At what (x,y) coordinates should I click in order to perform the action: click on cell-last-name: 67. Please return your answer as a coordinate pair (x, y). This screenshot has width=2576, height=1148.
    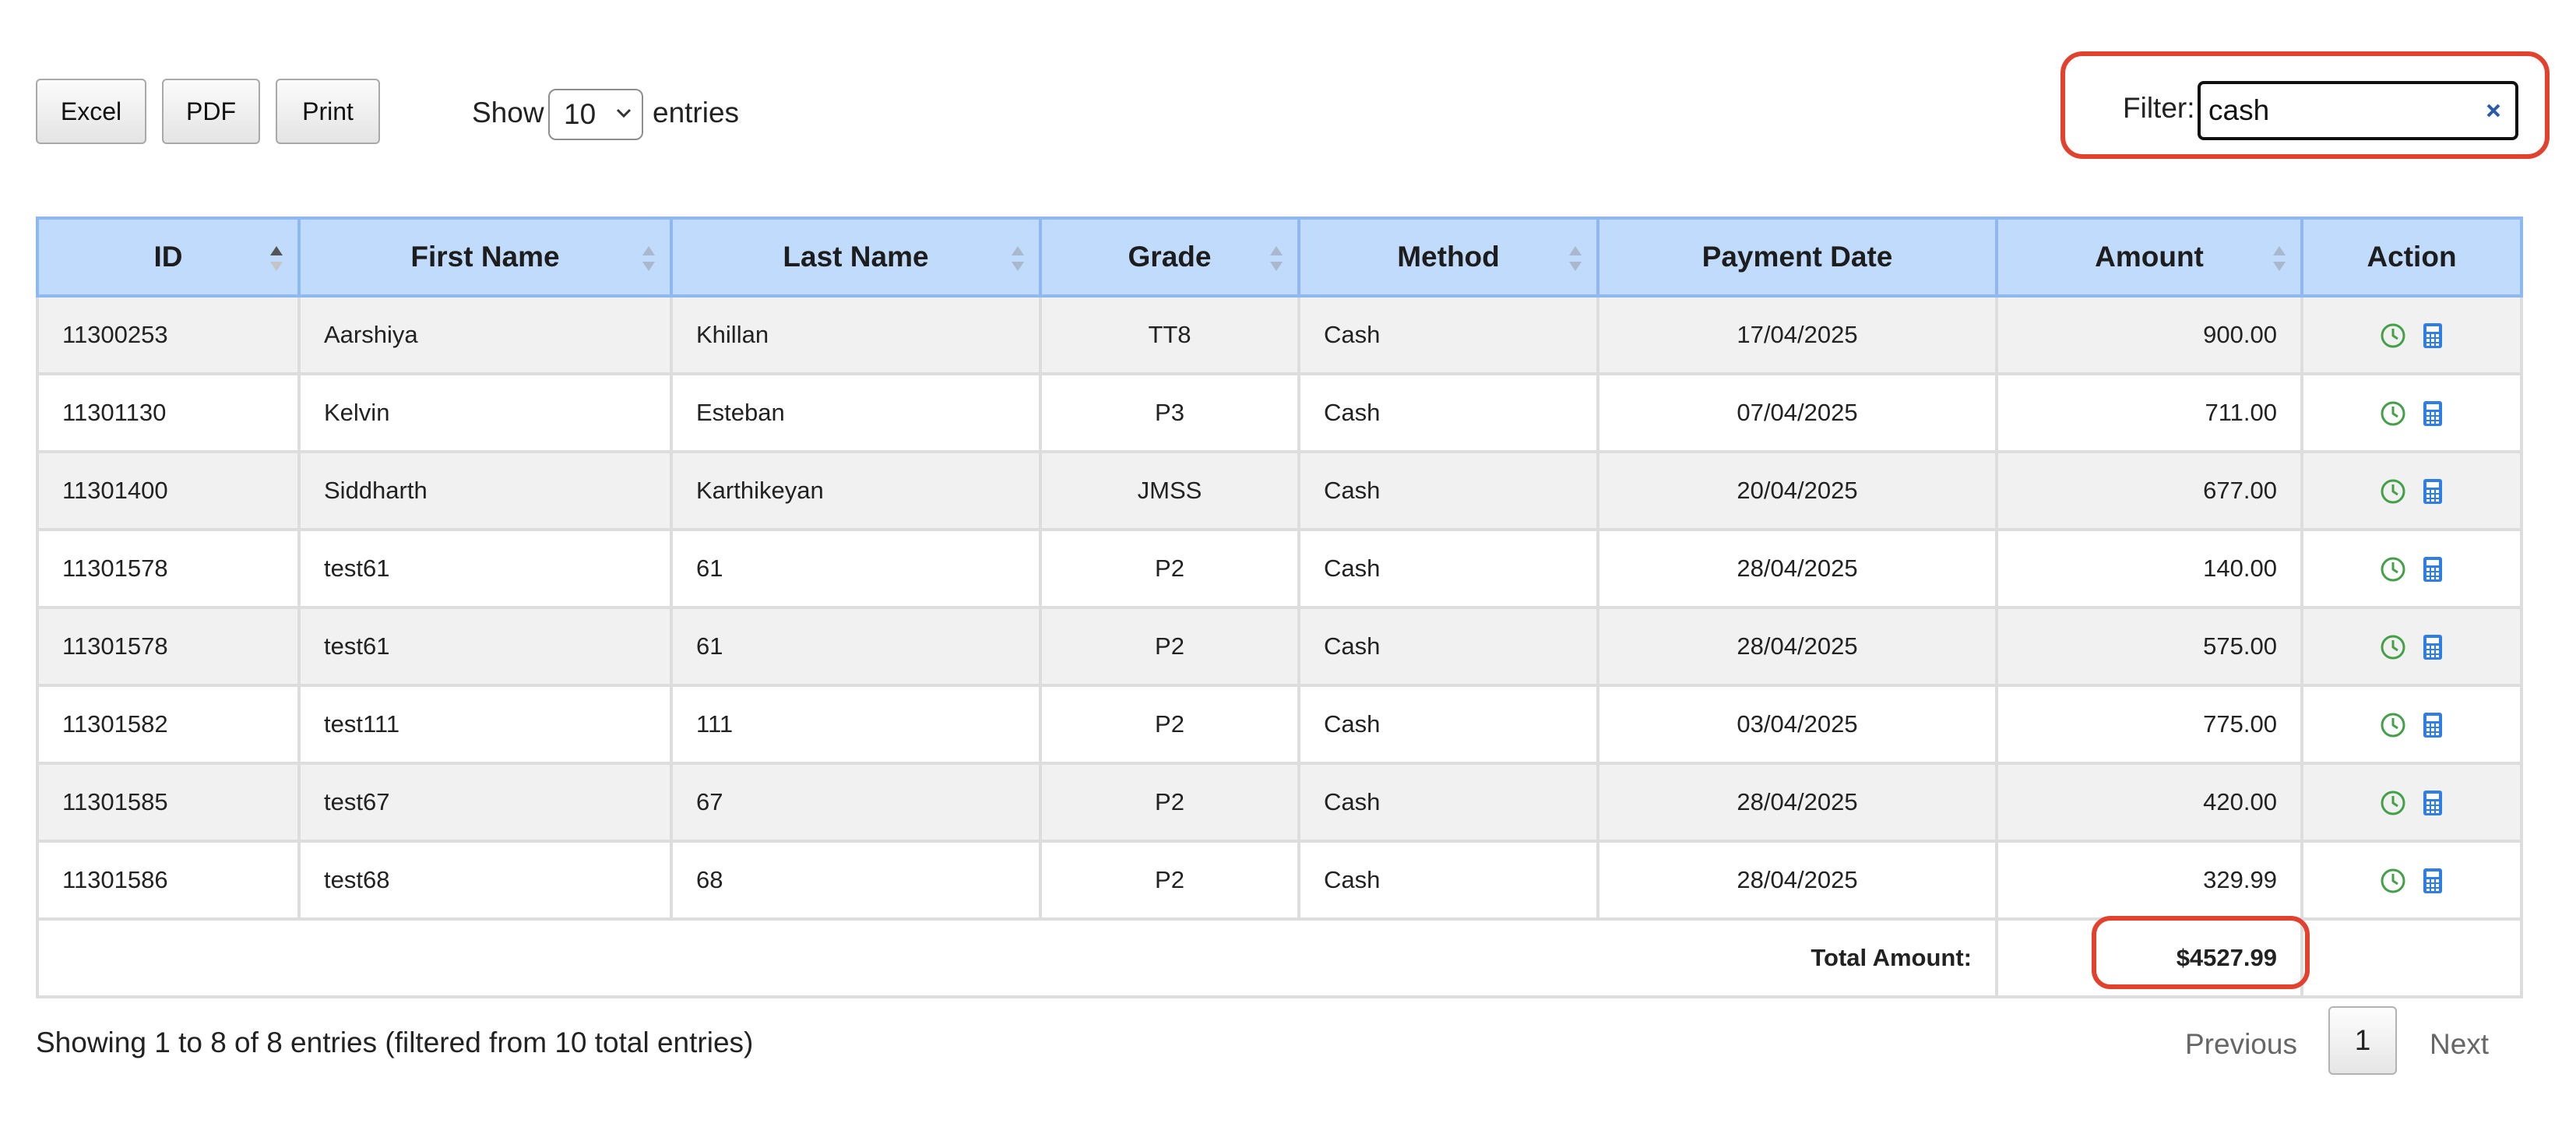
    Looking at the image, I should click on (856, 802).